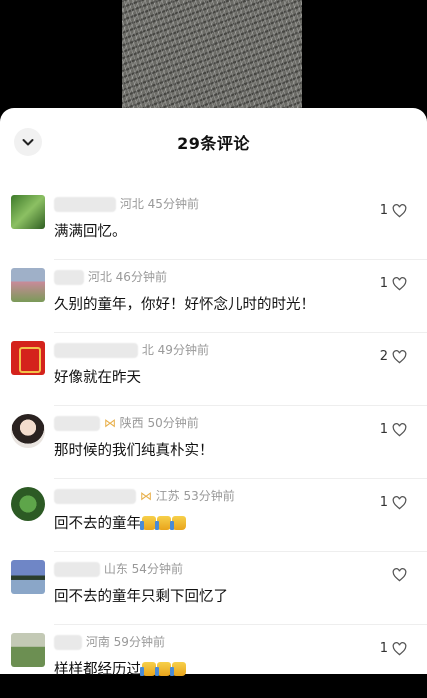 This screenshot has height=698, width=427. I want to click on comment-time: 50分钟前, so click(173, 423).